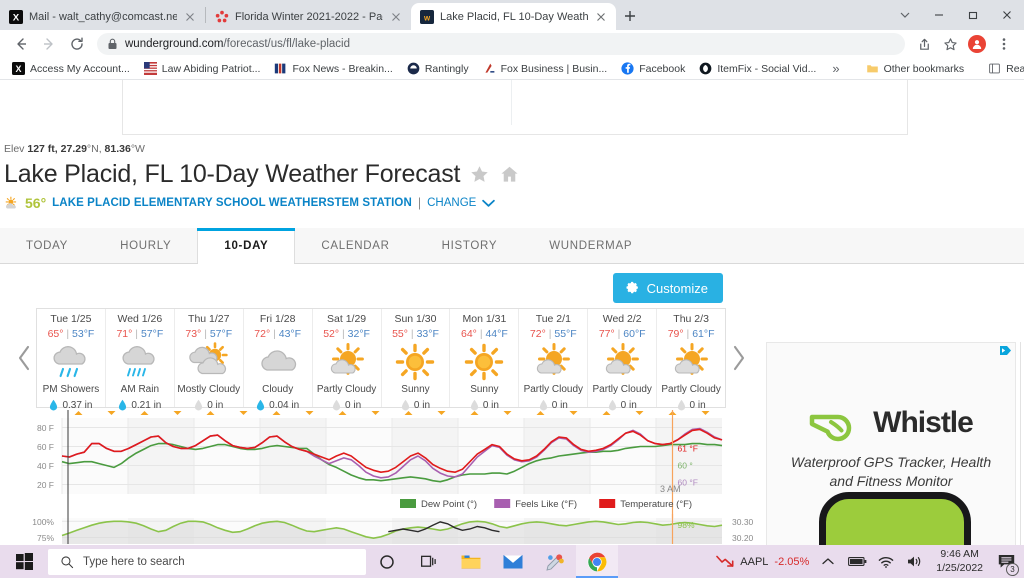  What do you see at coordinates (415, 389) in the screenshot?
I see `day-condition: Sunny` at bounding box center [415, 389].